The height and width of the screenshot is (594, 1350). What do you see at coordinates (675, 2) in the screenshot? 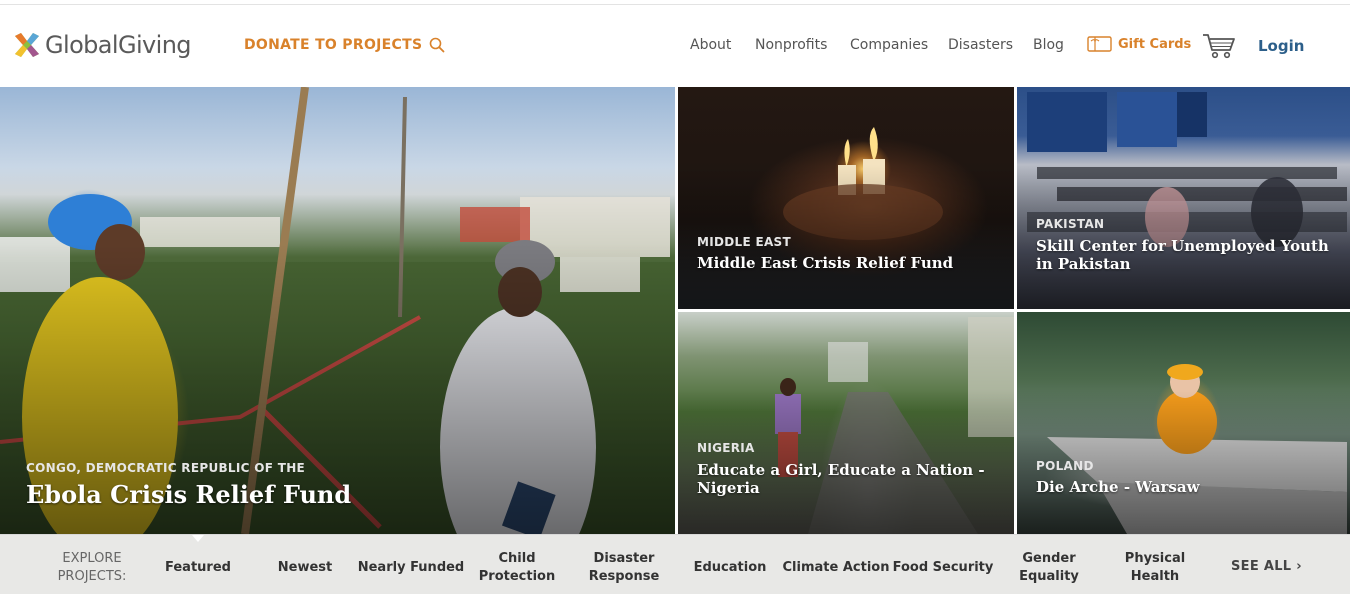
I see `top-border` at bounding box center [675, 2].